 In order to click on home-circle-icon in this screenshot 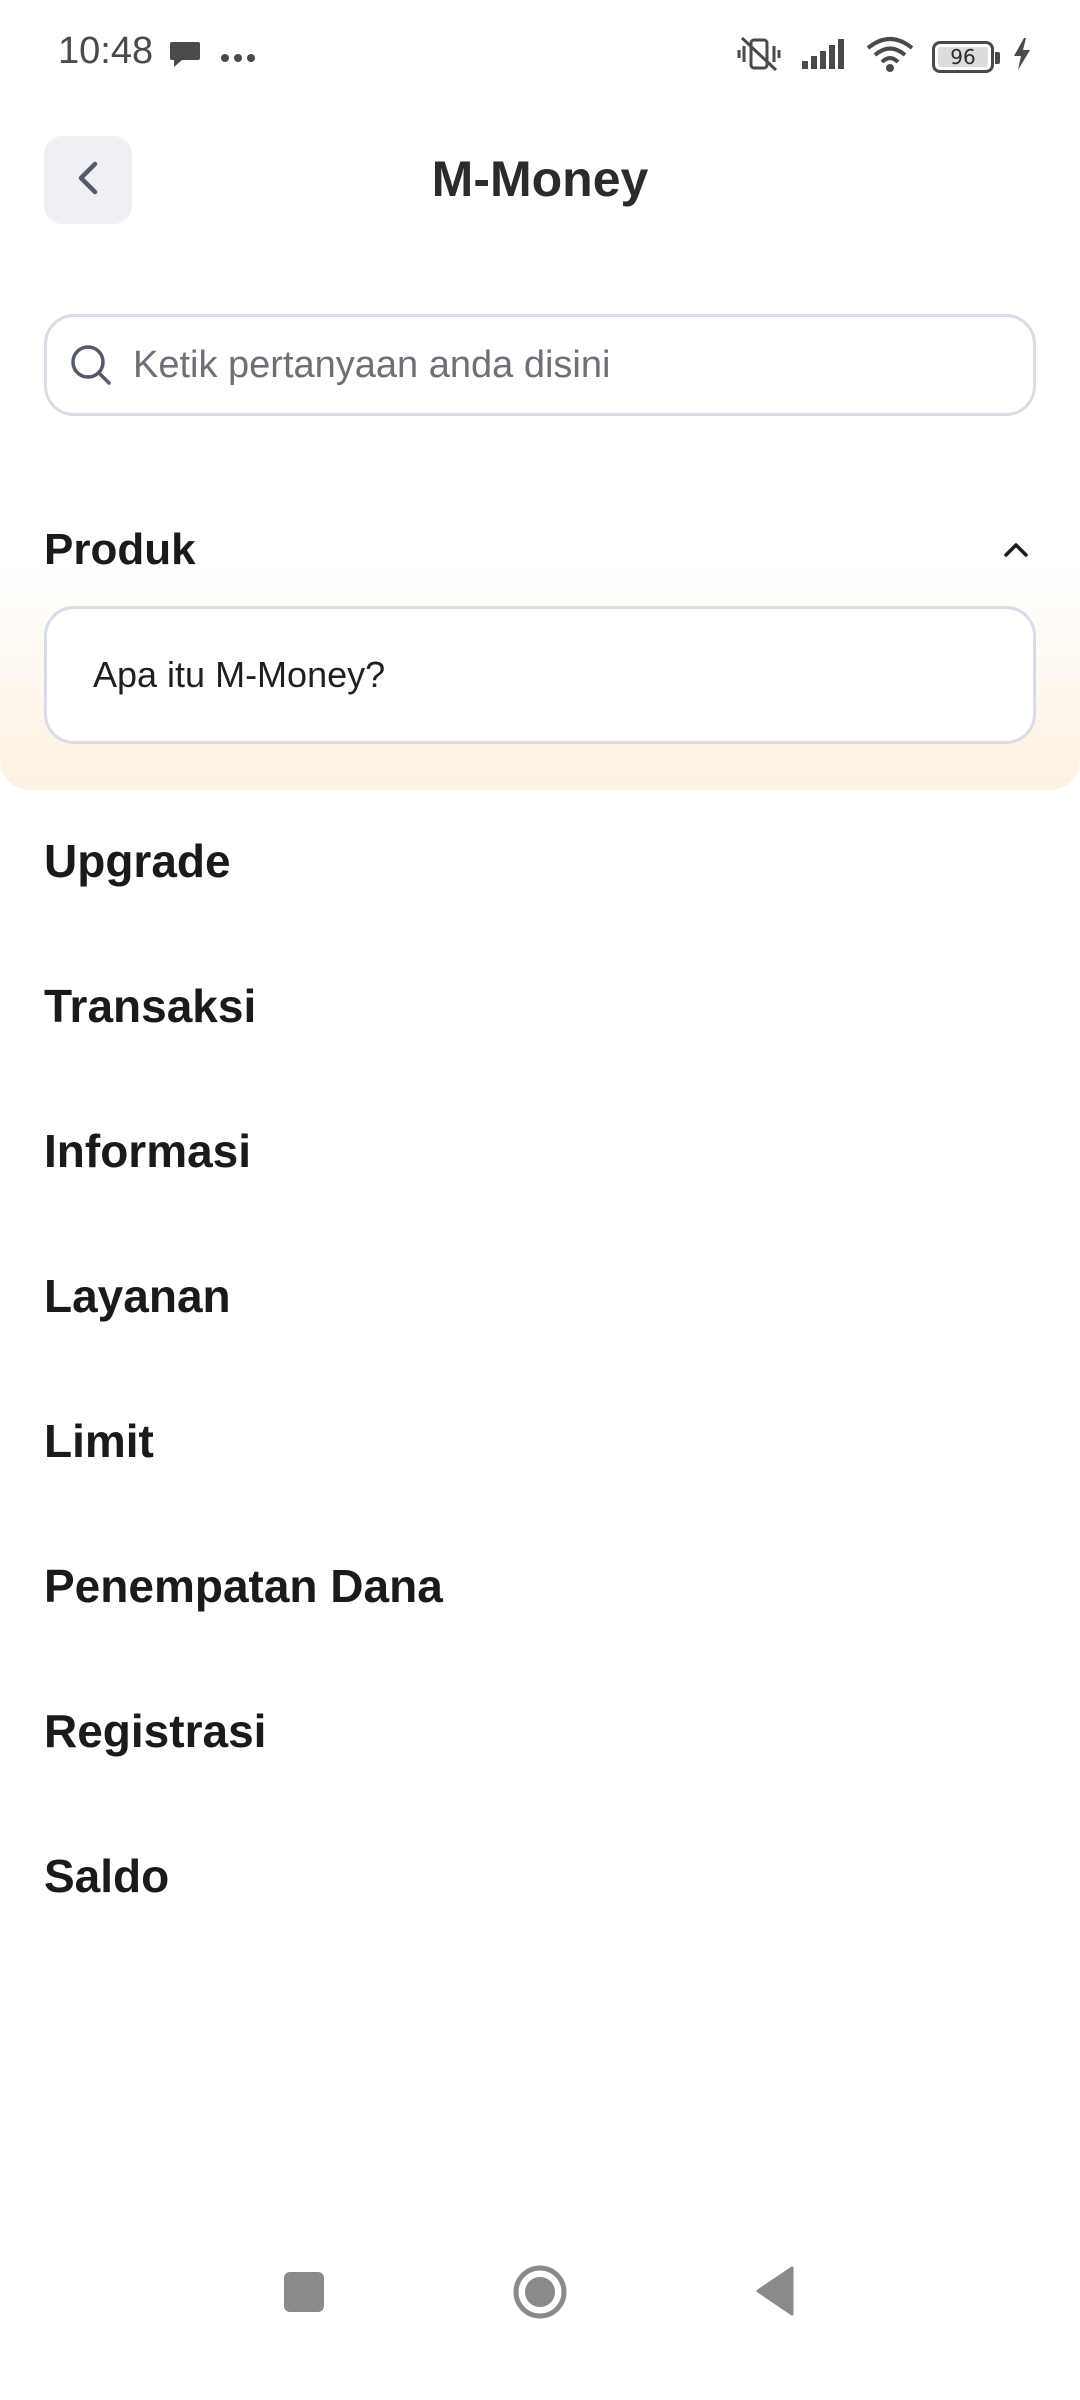, I will do `click(540, 2294)`.